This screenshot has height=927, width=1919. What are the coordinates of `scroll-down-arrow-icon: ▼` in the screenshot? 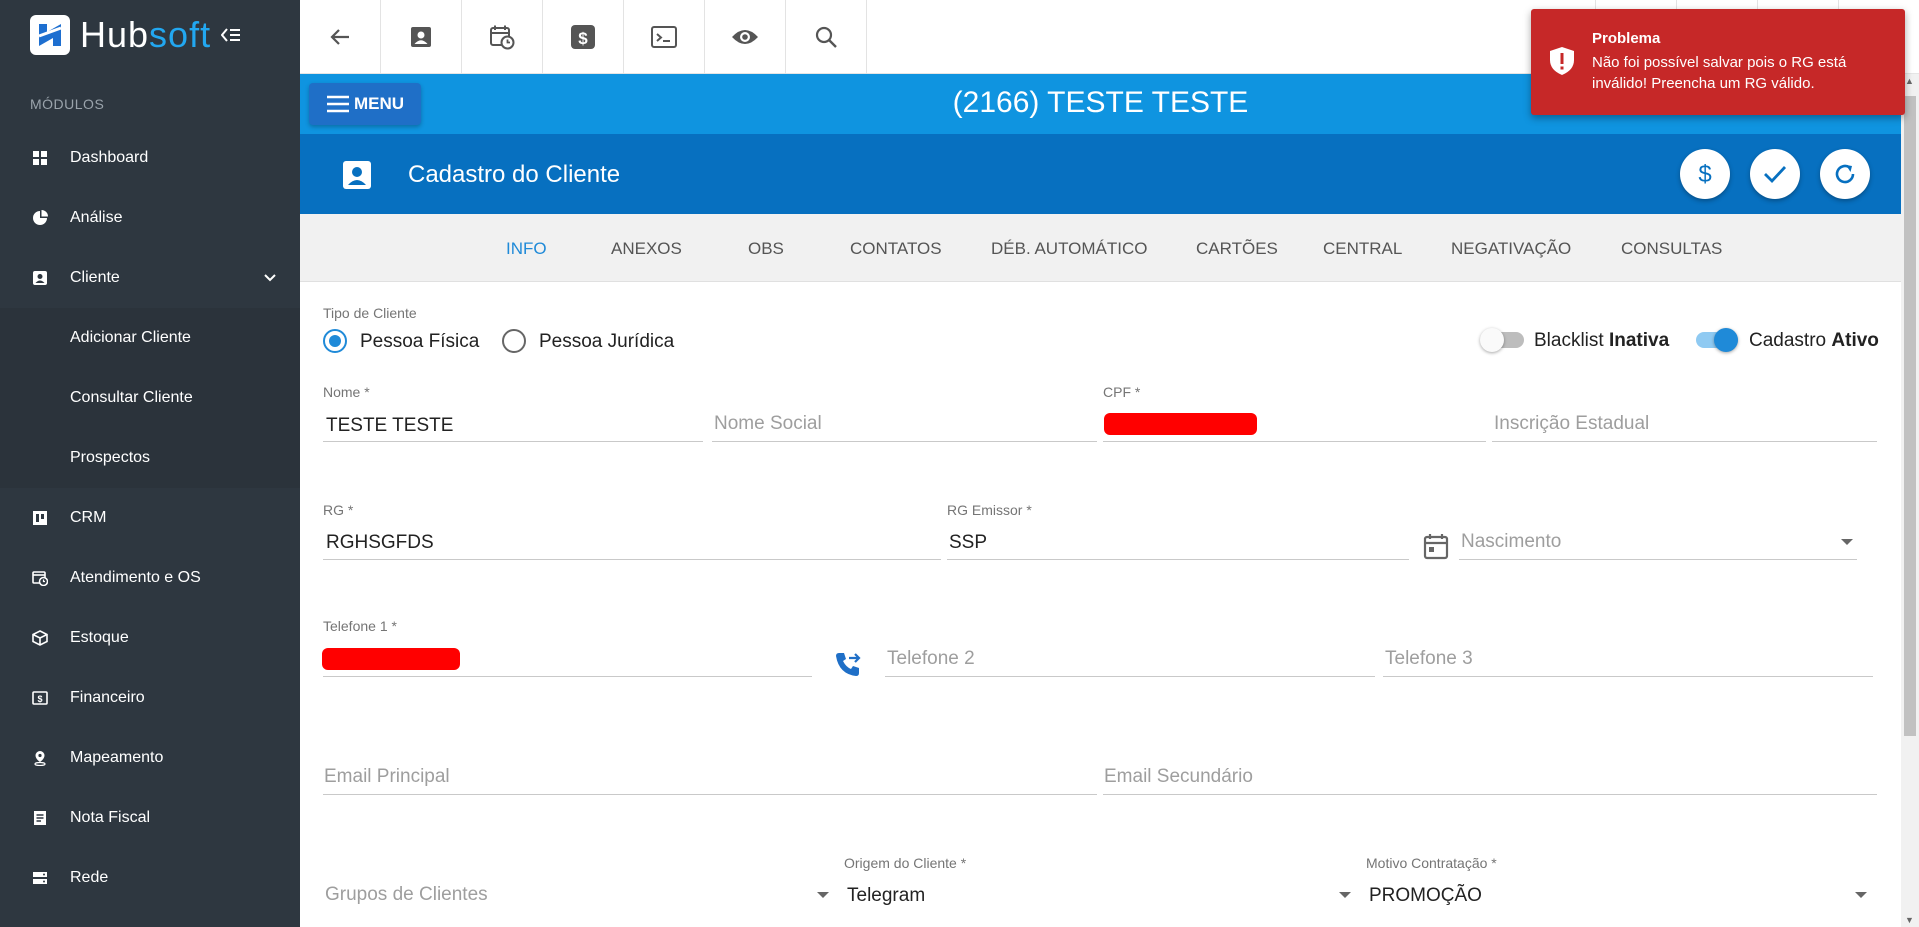 It's located at (1909, 920).